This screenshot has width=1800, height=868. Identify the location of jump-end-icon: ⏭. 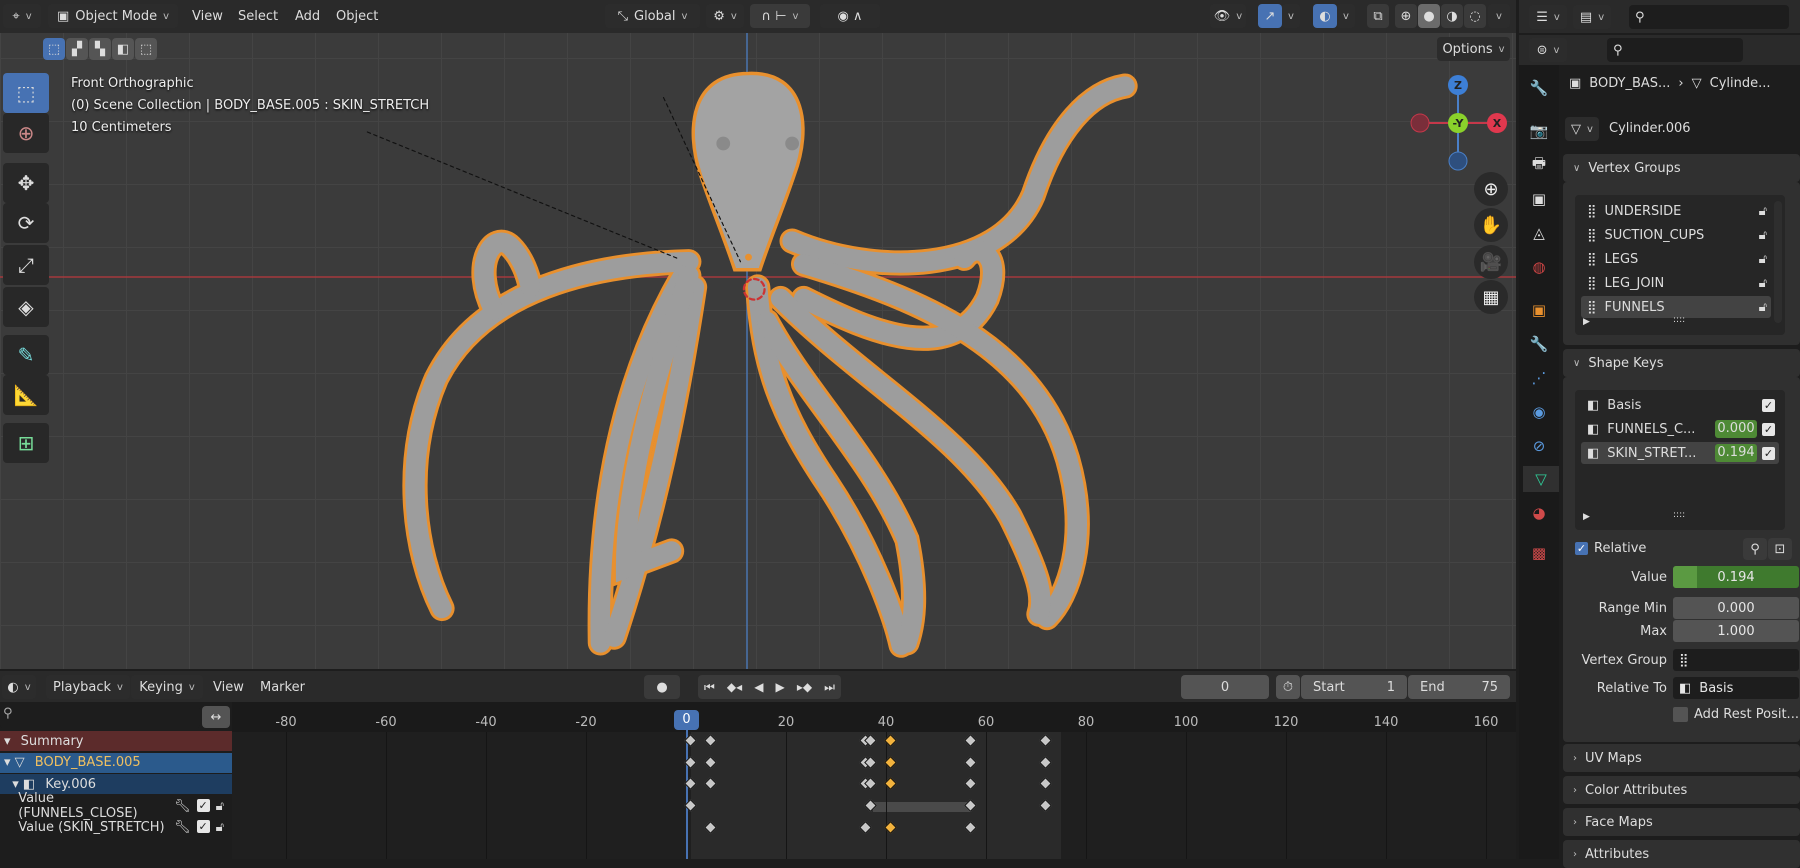
(829, 687).